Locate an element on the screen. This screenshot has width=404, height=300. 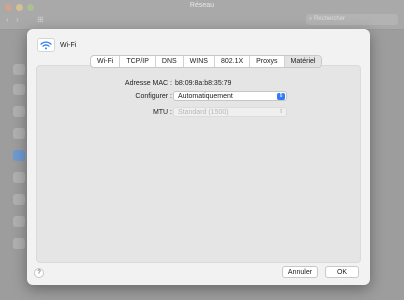
tab-tcpip: TCP/IP is located at coordinates (138, 61).